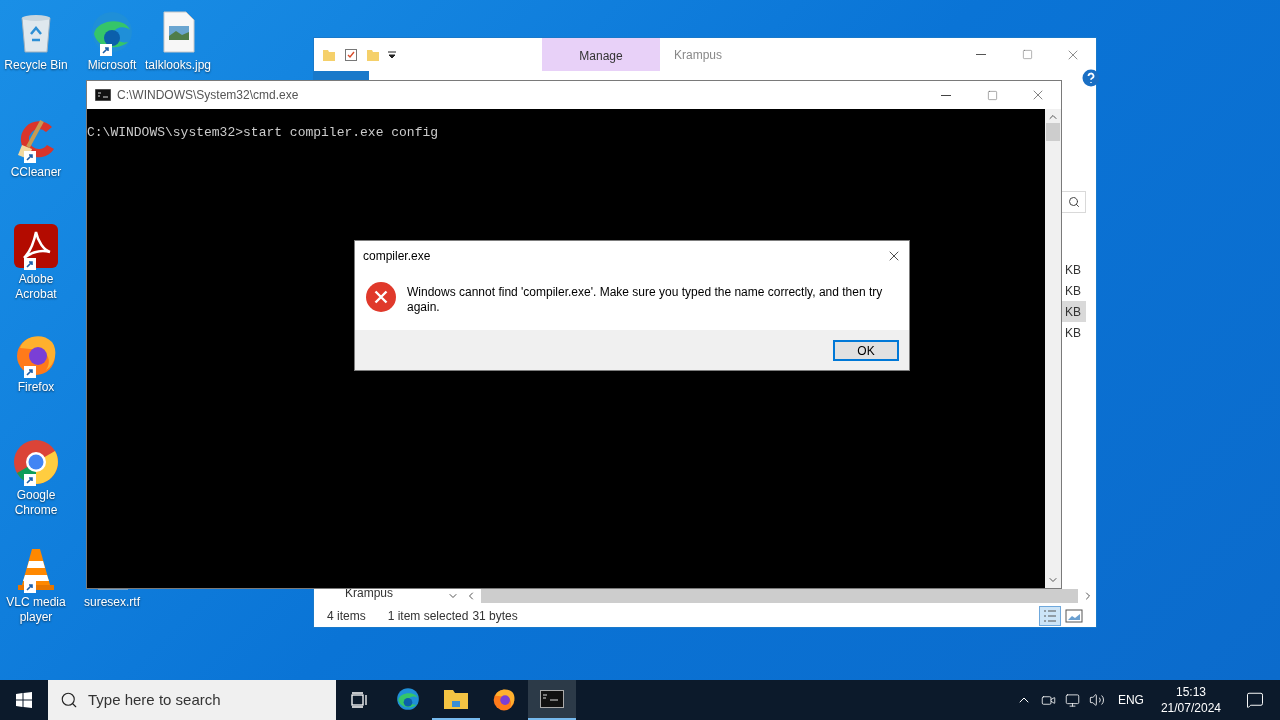 The image size is (1280, 720). I want to click on acrobat-icon, so click(36, 246).